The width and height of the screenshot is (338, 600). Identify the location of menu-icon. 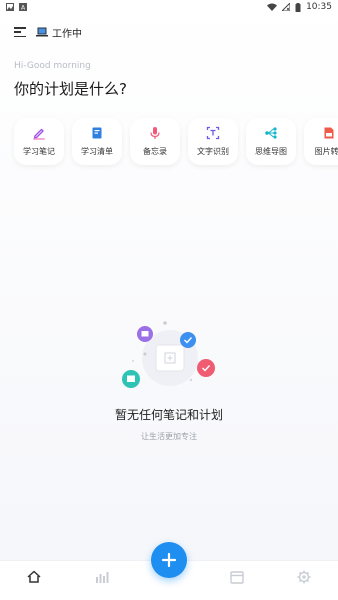
(20, 32).